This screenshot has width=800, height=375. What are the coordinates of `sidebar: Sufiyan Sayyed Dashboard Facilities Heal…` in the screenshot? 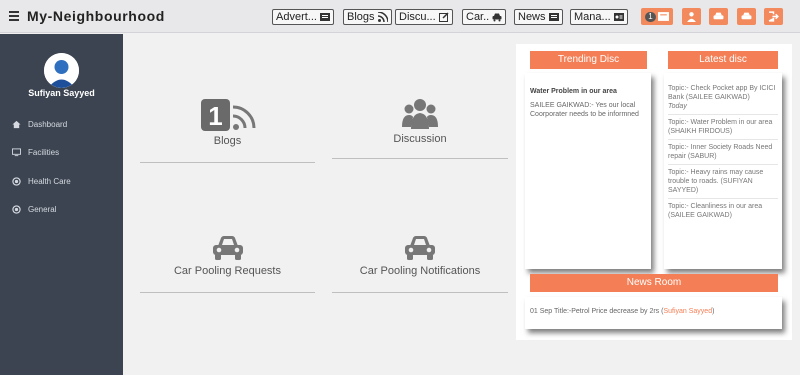 It's located at (61, 204).